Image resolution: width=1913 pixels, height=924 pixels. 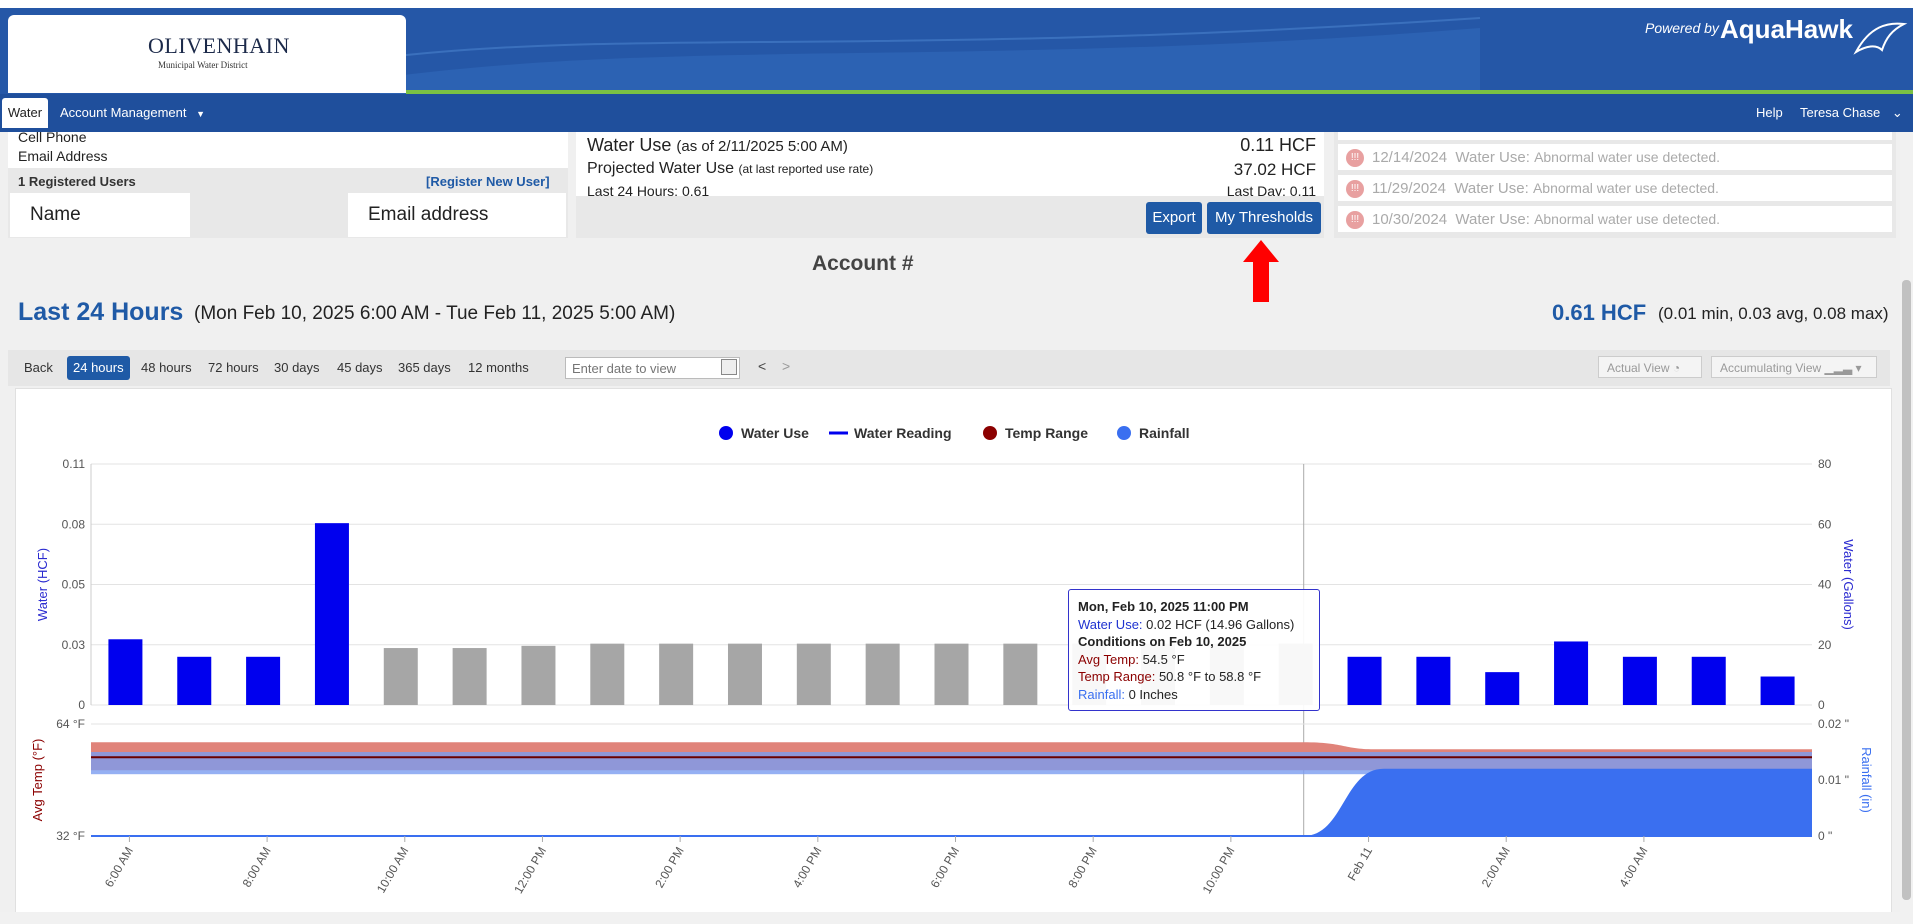 I want to click on x-tick-label: 12:00 PM, so click(x=530, y=870).